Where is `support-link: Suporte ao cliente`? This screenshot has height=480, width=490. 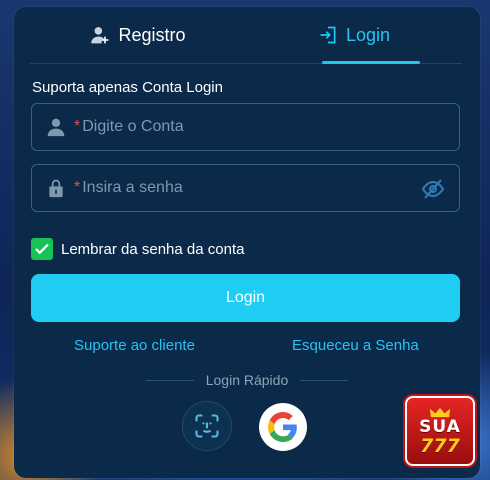
support-link: Suporte ao cliente is located at coordinates (134, 345).